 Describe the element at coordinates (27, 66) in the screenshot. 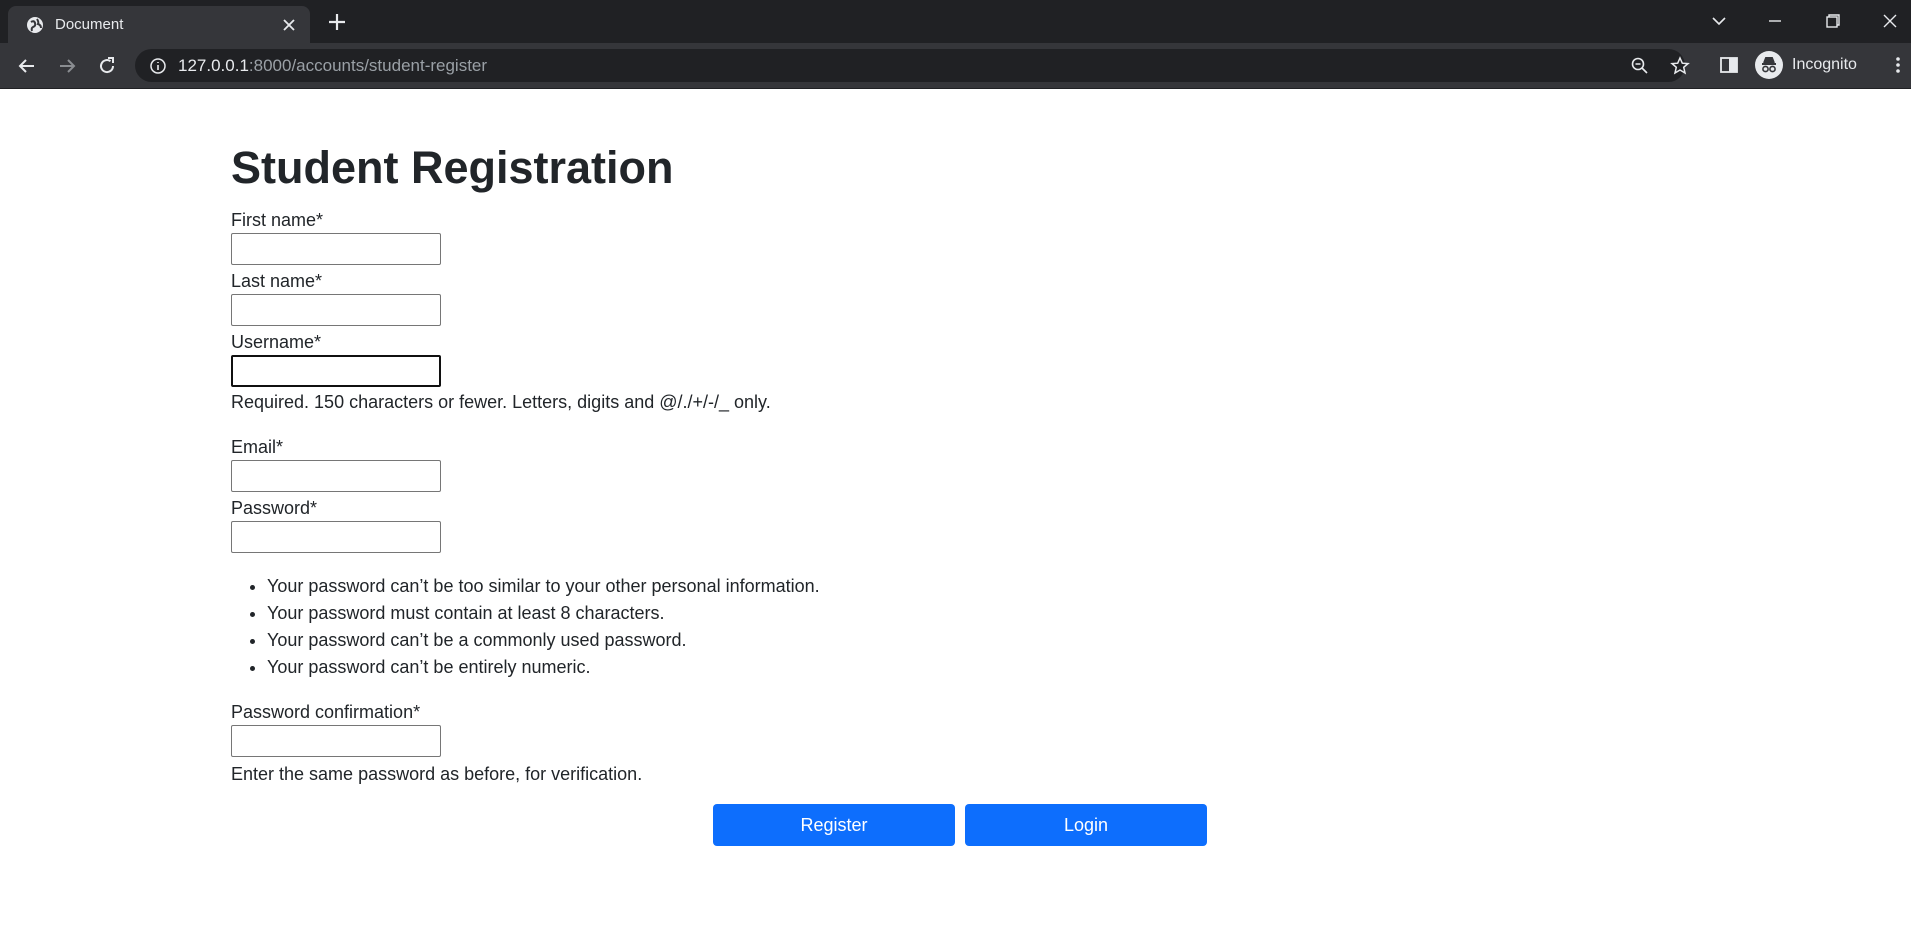

I see `back-arrow-icon` at that location.